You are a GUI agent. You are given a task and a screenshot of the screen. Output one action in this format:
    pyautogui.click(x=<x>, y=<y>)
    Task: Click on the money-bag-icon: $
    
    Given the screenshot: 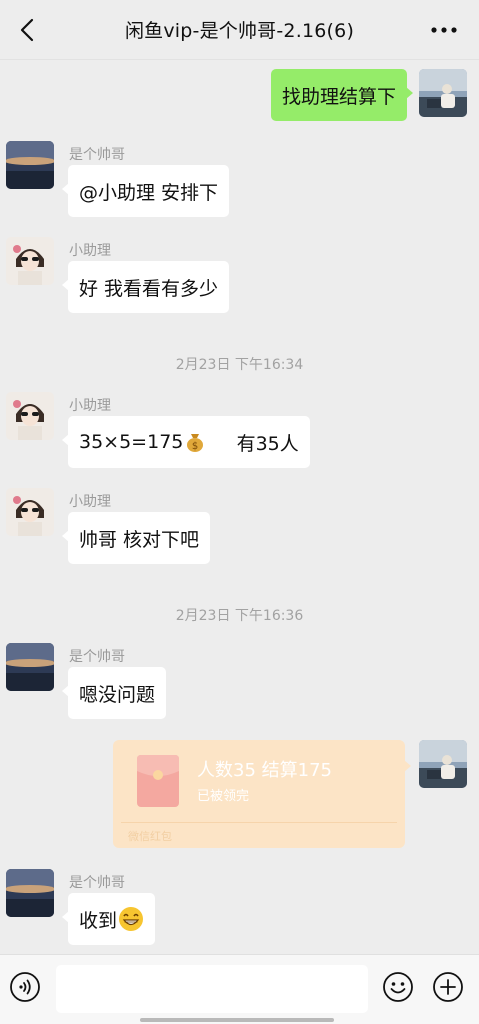 What is the action you would take?
    pyautogui.click(x=195, y=443)
    